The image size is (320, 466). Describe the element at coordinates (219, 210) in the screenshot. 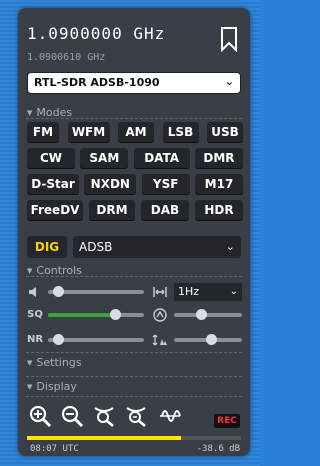

I see `mode-hdr-button: HDR` at that location.